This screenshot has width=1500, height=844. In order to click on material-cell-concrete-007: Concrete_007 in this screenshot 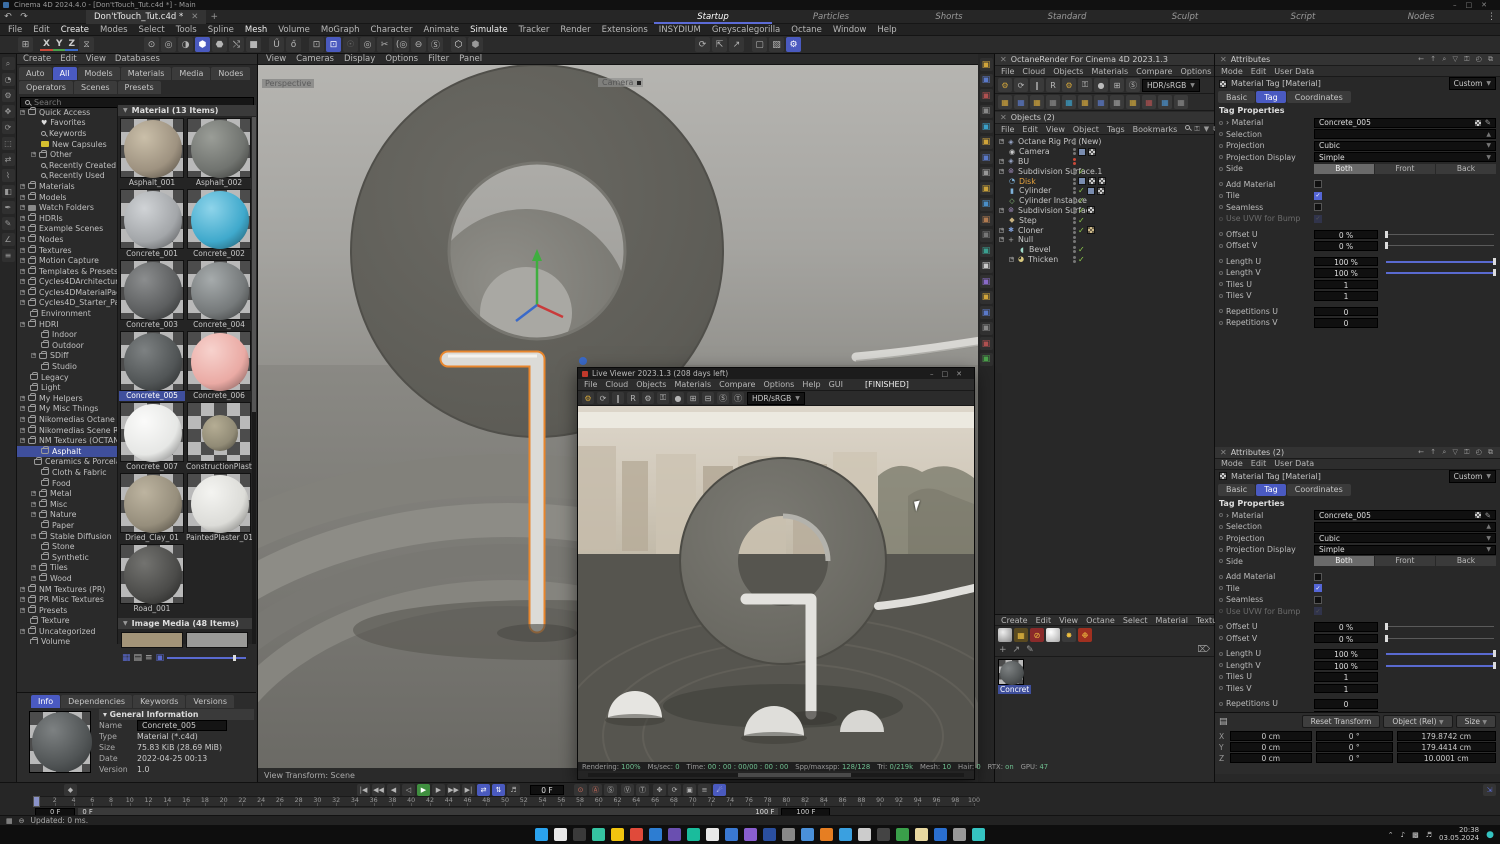, I will do `click(152, 437)`.